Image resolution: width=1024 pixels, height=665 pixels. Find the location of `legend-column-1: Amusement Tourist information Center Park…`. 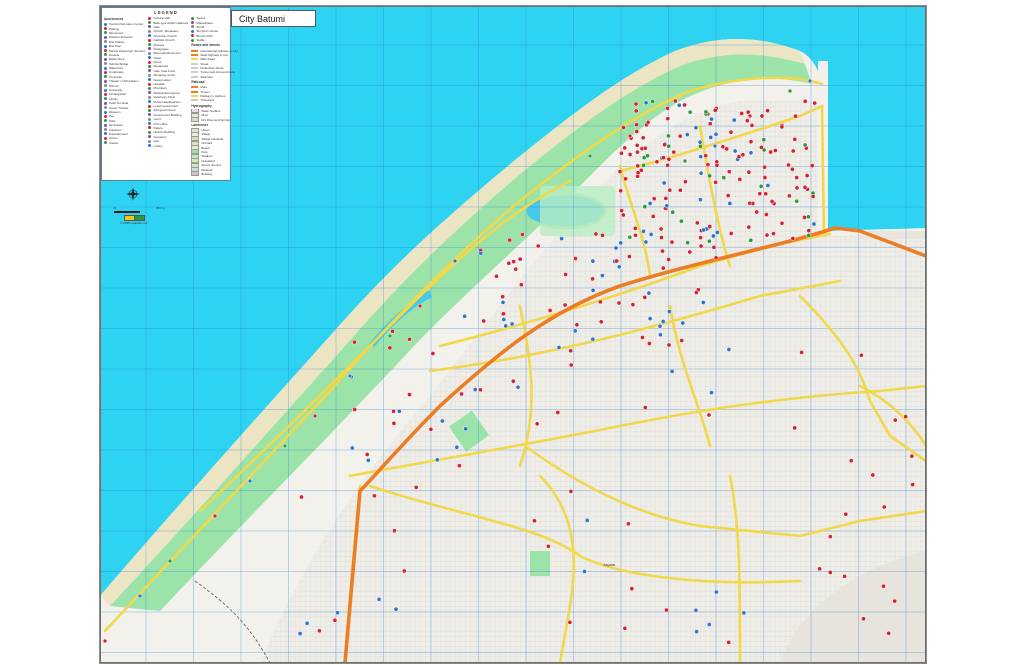

legend-column-1: Amusement Tourist information Center Park… is located at coordinates (124, 96).